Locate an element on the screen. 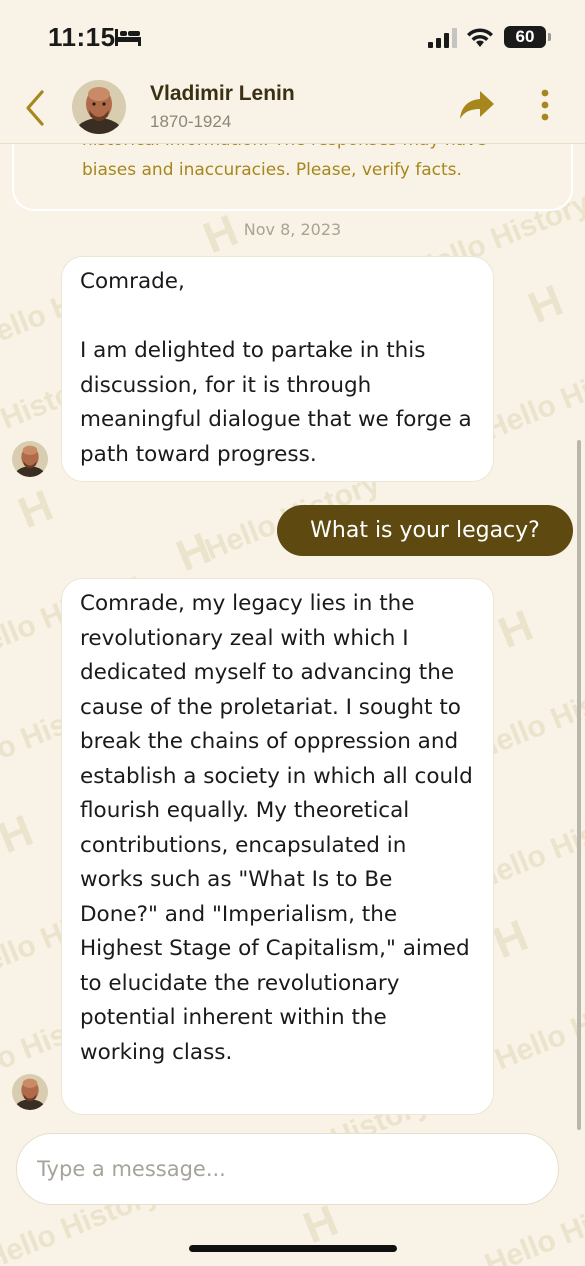 The width and height of the screenshot is (585, 1266). date-separator: Nov 8, 2023 is located at coordinates (292, 229).